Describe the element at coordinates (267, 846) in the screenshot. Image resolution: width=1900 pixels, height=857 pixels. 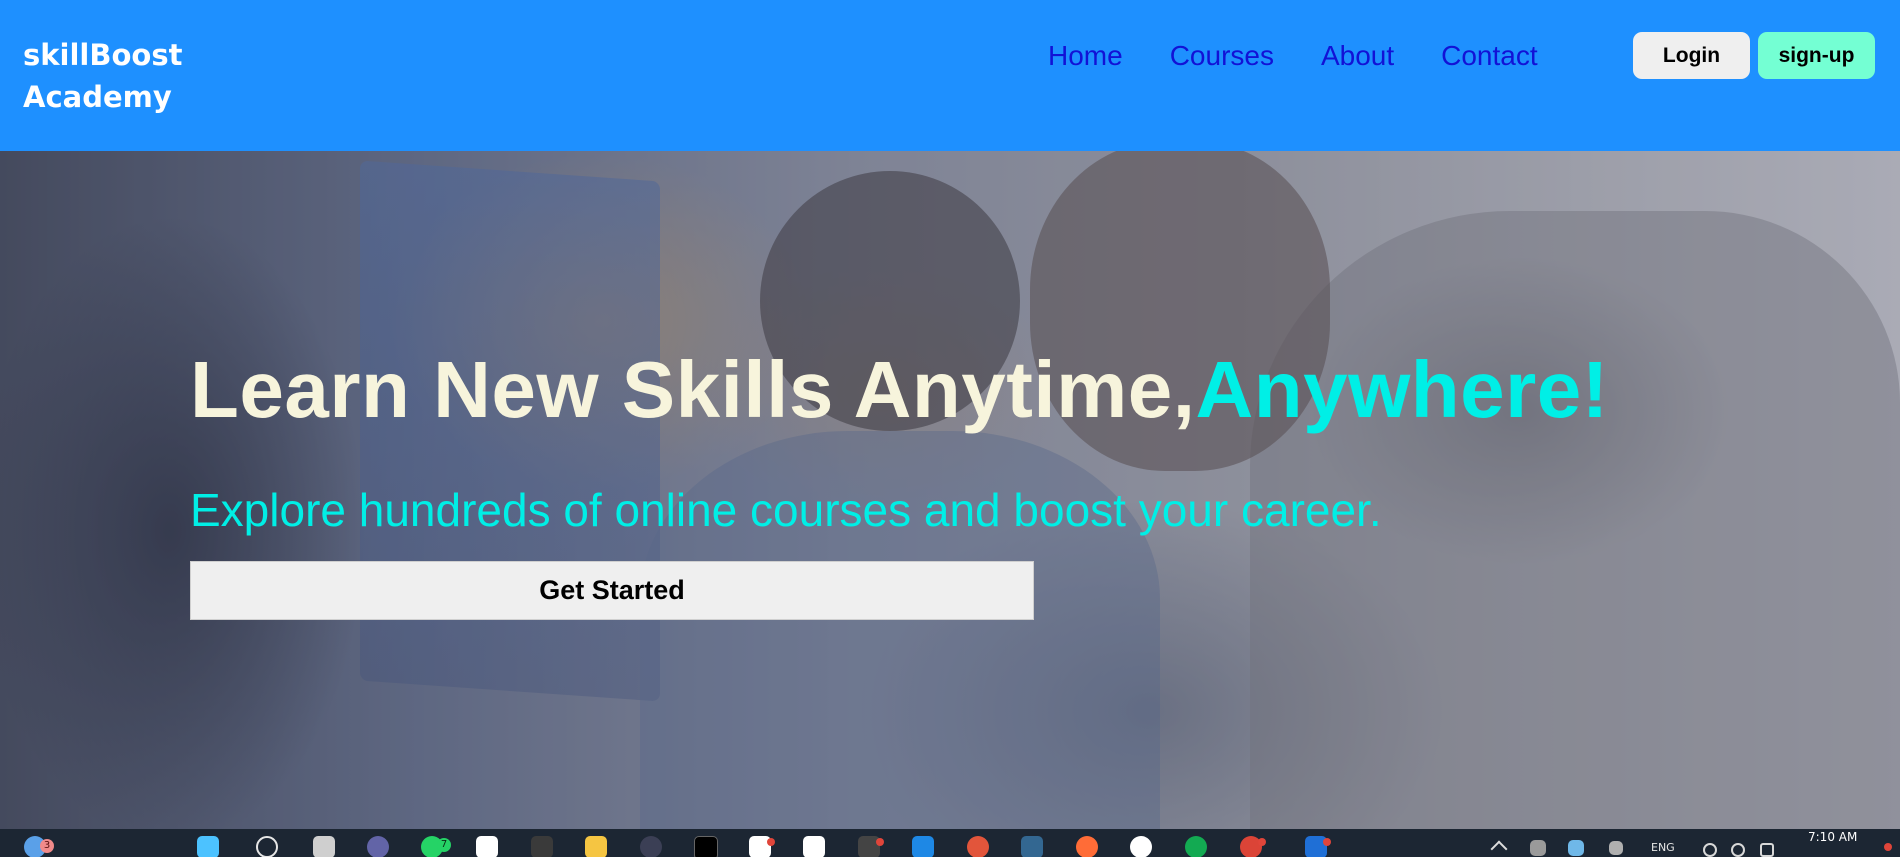
I see `search-icon` at that location.